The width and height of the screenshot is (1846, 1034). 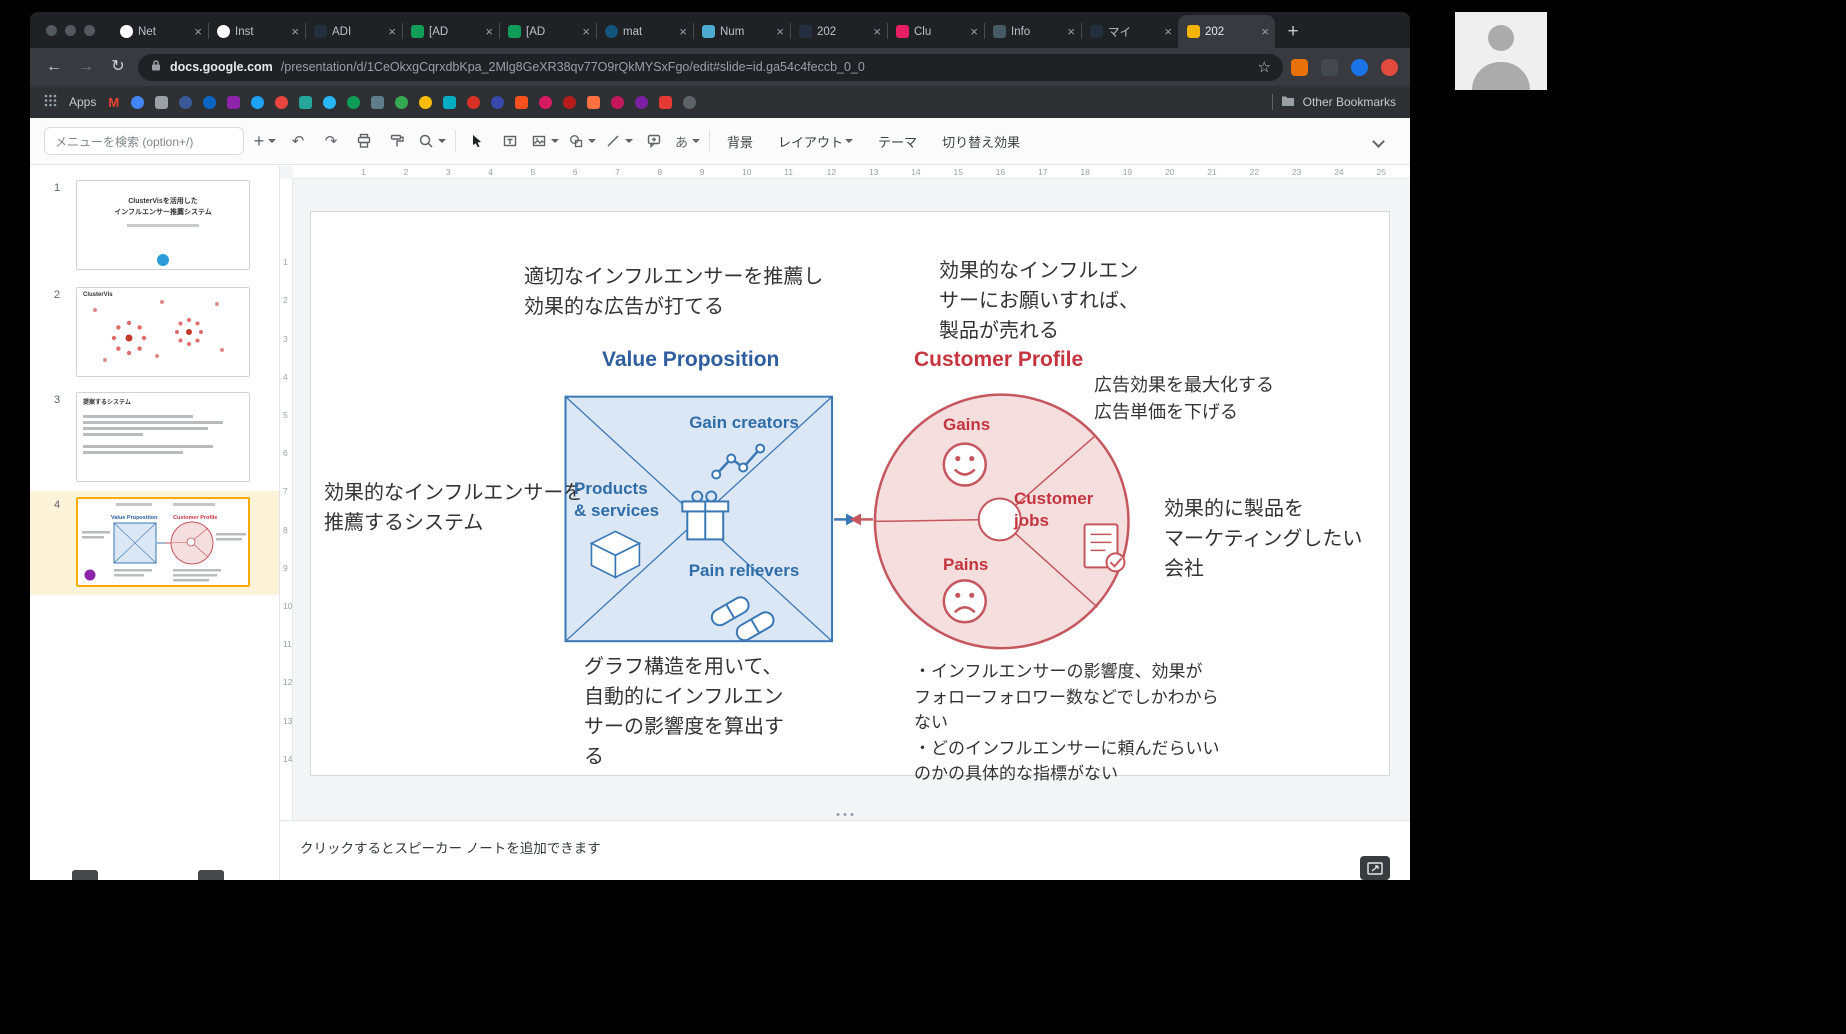 What do you see at coordinates (965, 565) in the screenshot?
I see `pains-label: Pains` at bounding box center [965, 565].